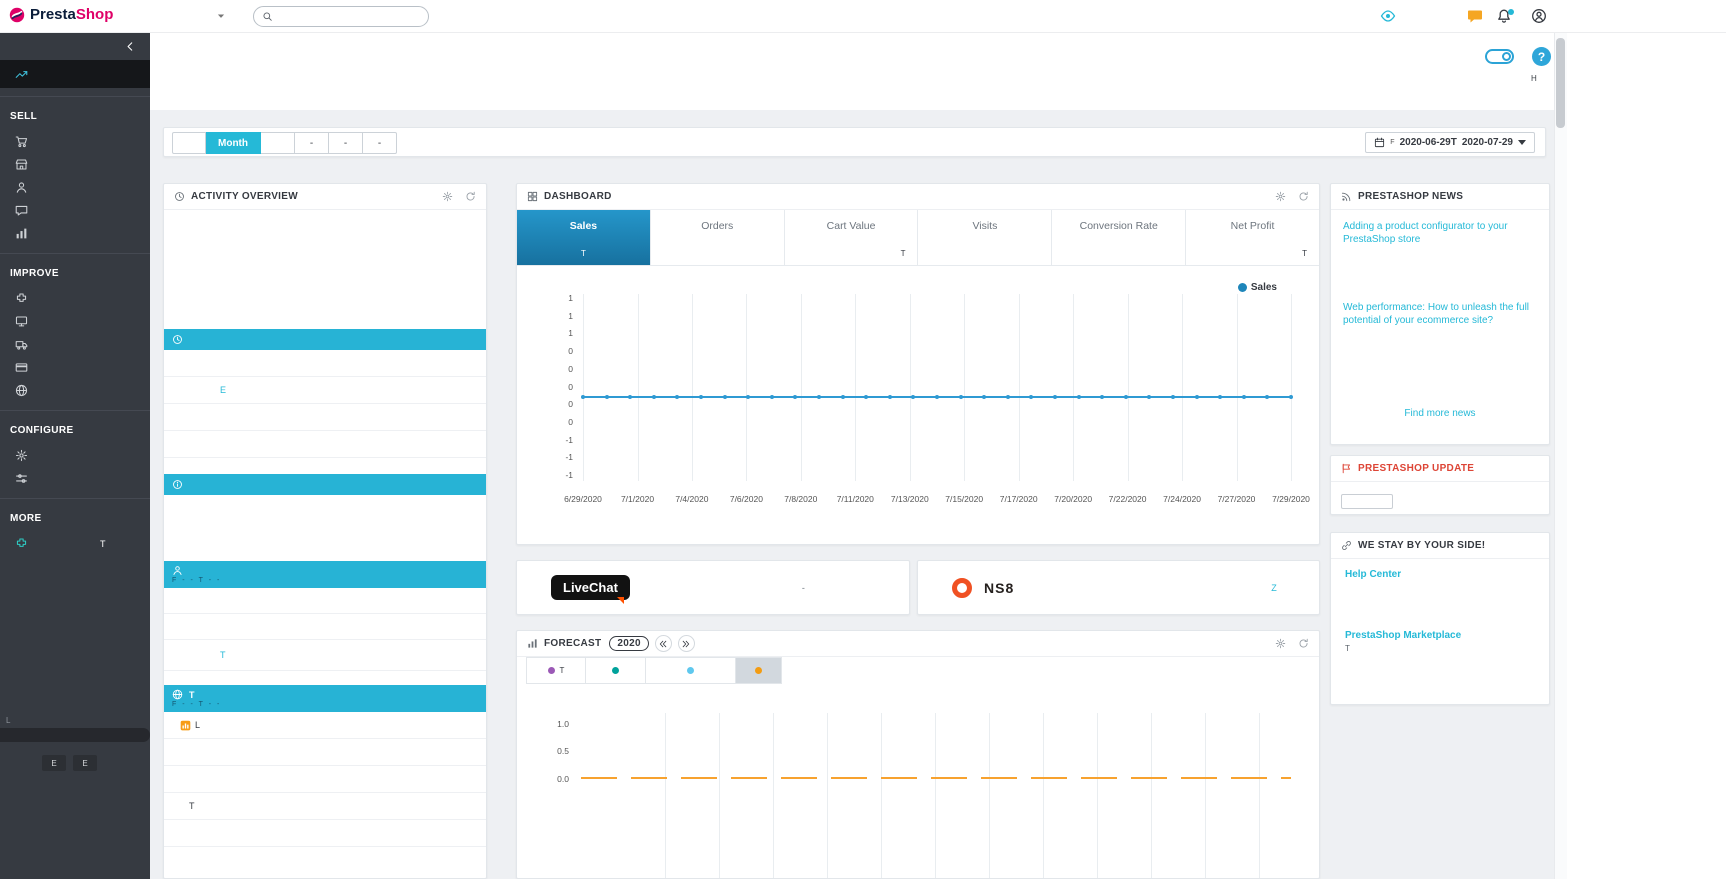 The height and width of the screenshot is (879, 1726). I want to click on sidebar-item-cart, so click(75, 141).